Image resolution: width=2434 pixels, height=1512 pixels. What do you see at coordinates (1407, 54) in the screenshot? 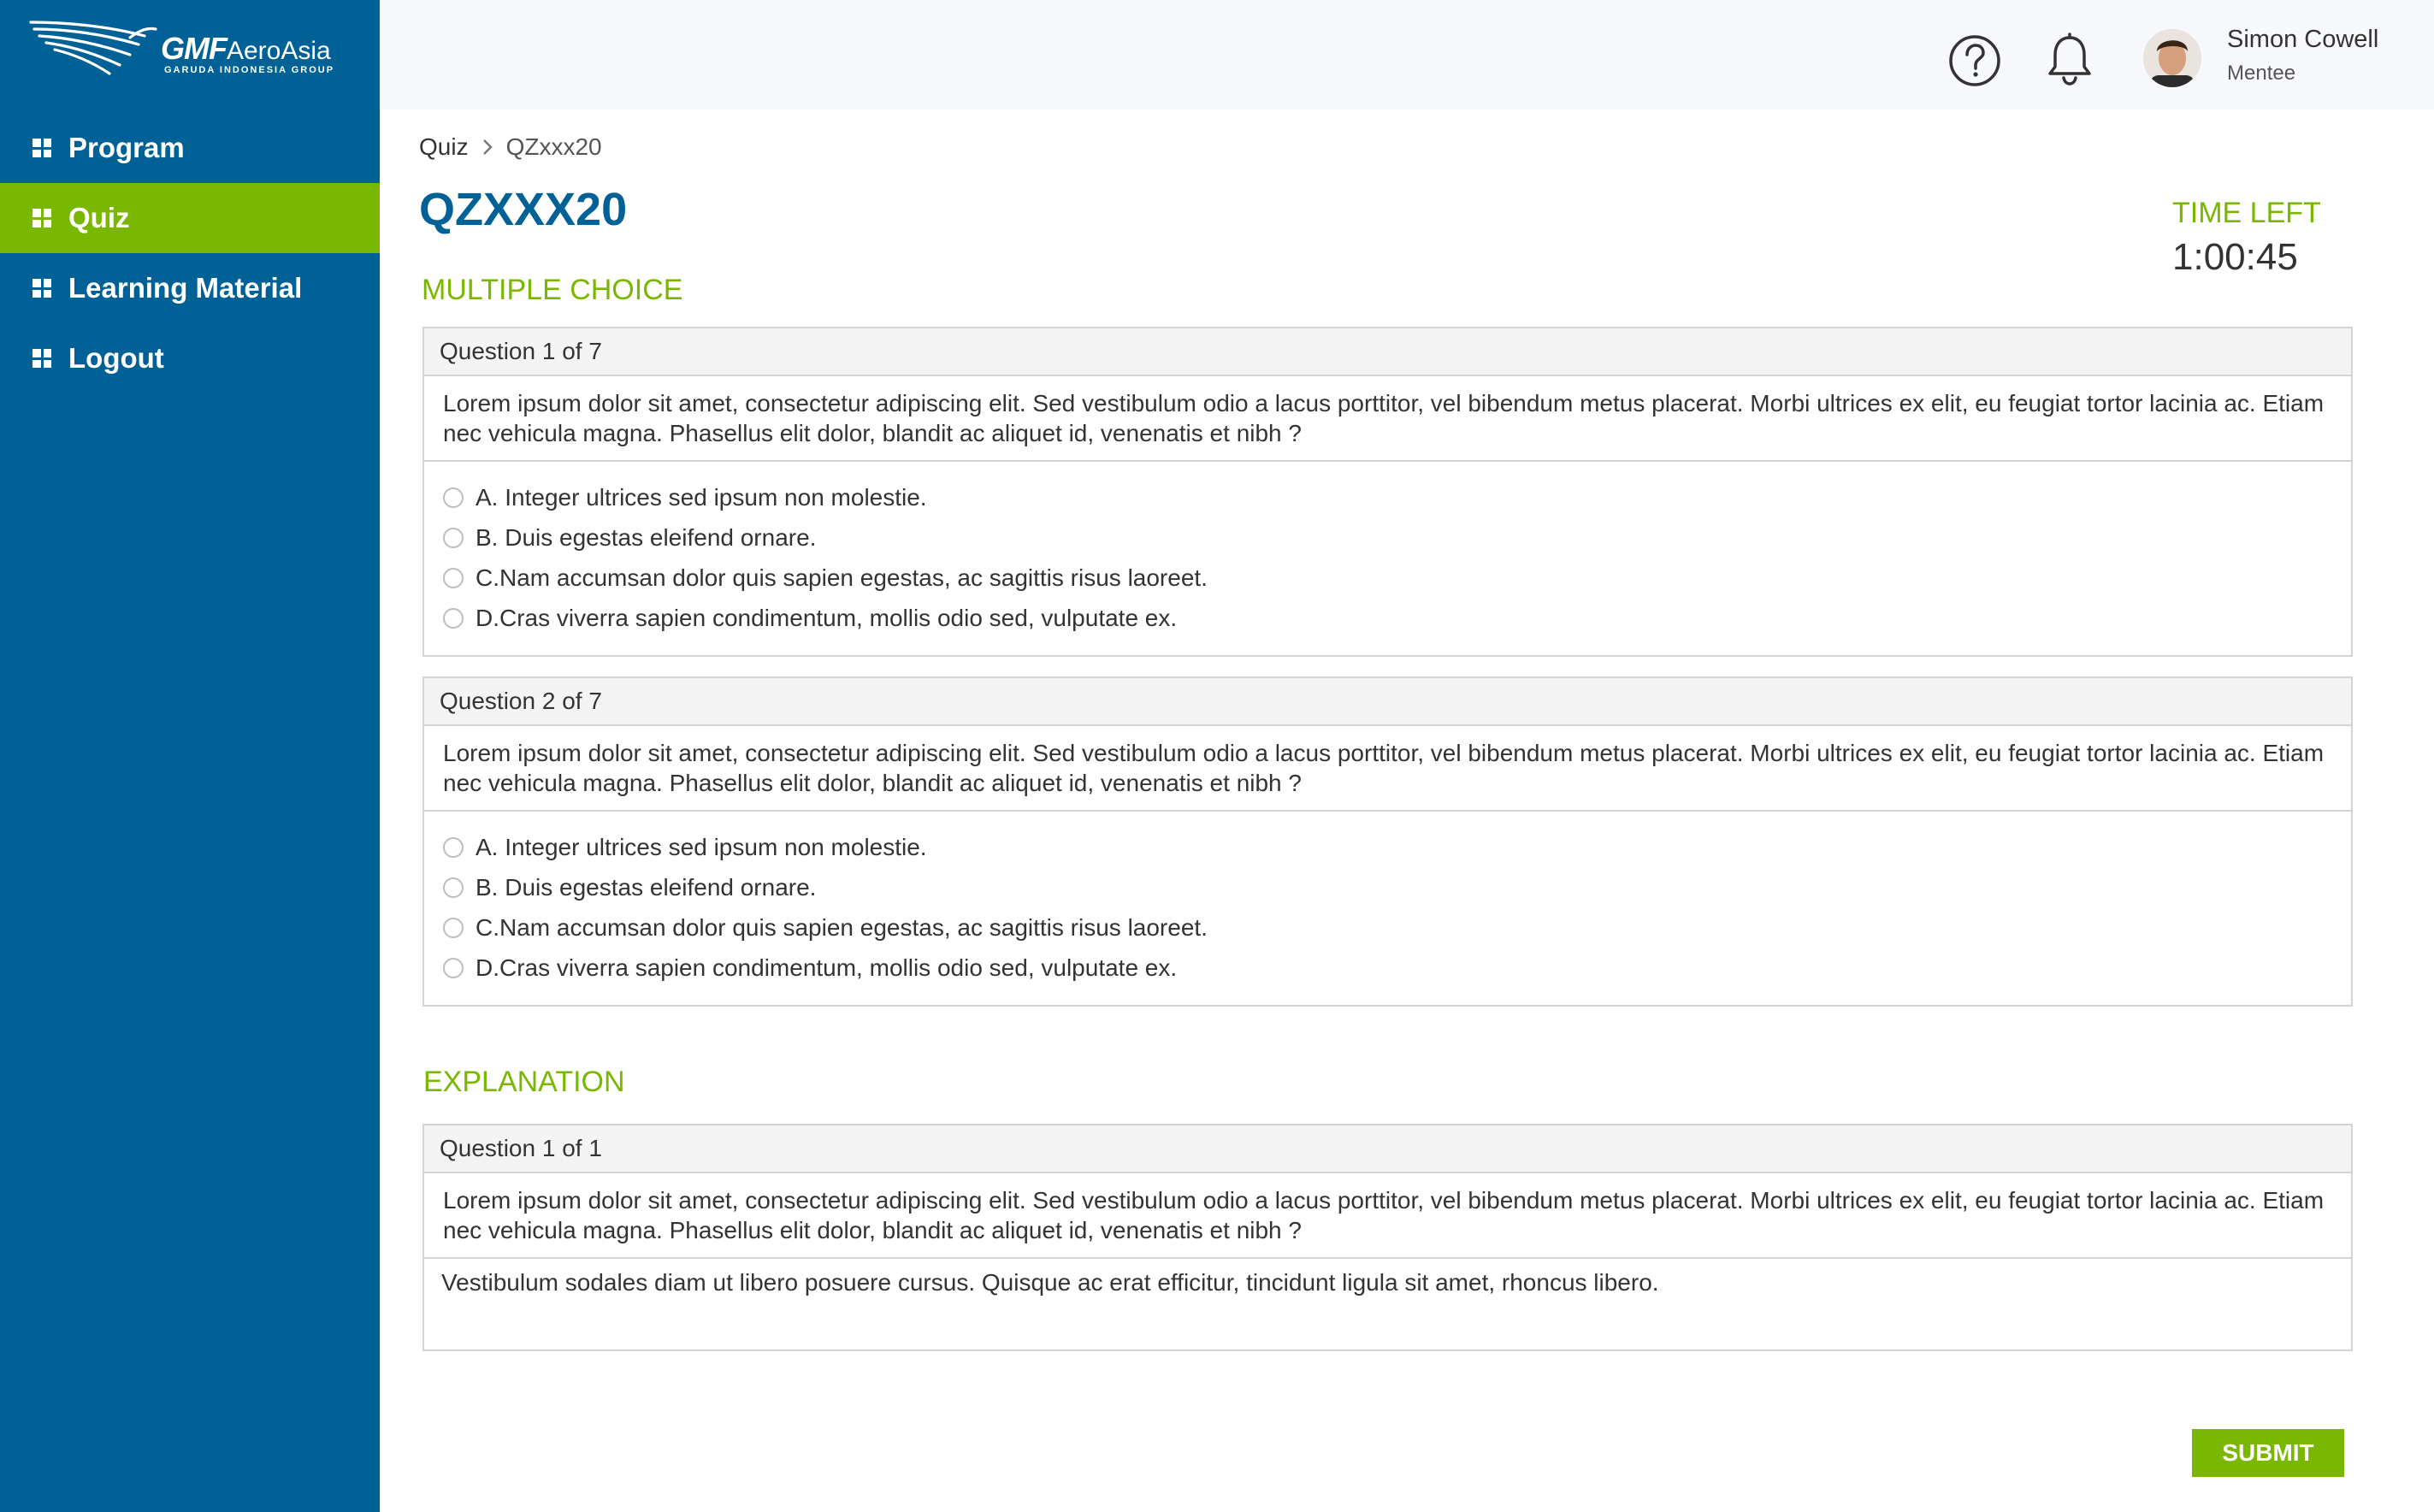
I see `top-bar` at bounding box center [1407, 54].